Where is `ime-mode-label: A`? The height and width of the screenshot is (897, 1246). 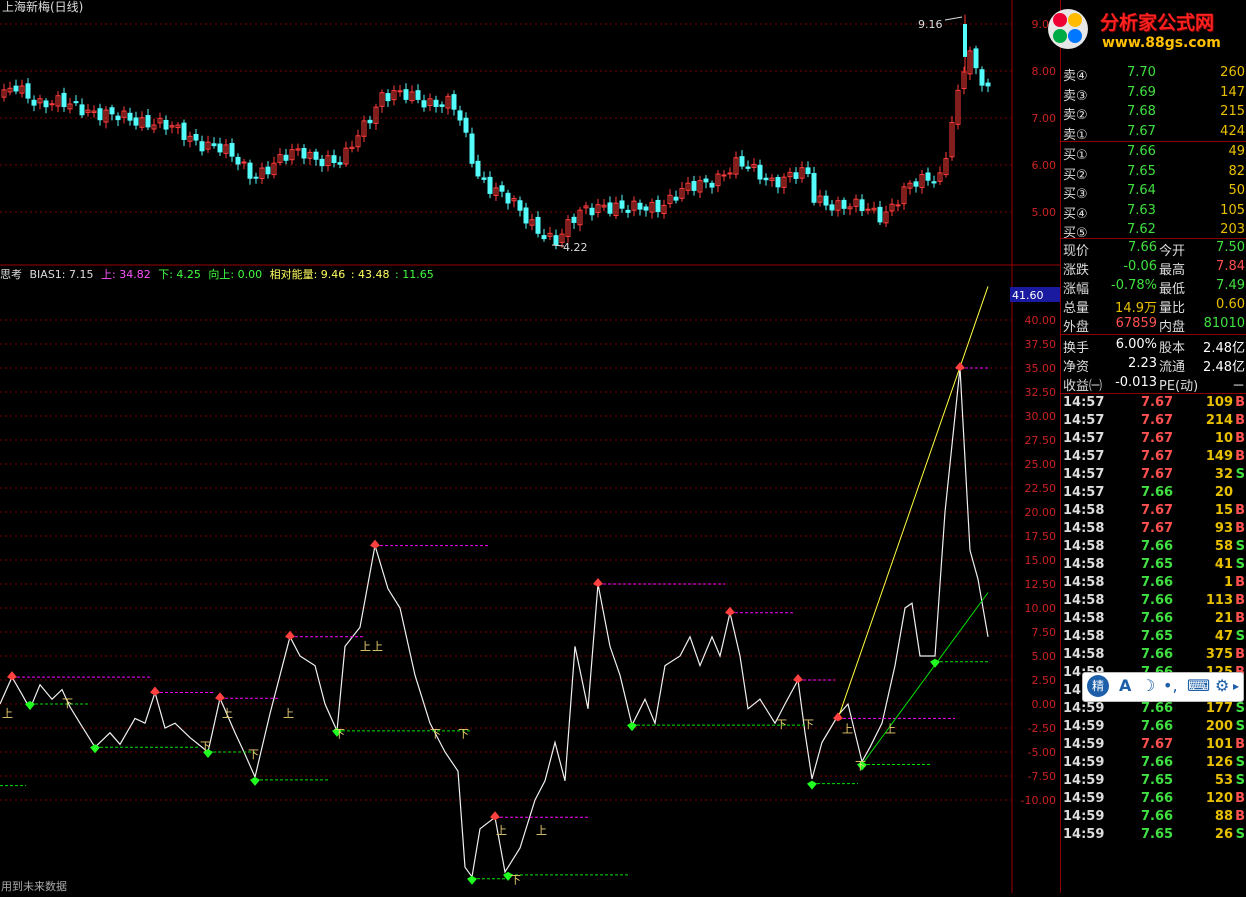 ime-mode-label: A is located at coordinates (1125, 685).